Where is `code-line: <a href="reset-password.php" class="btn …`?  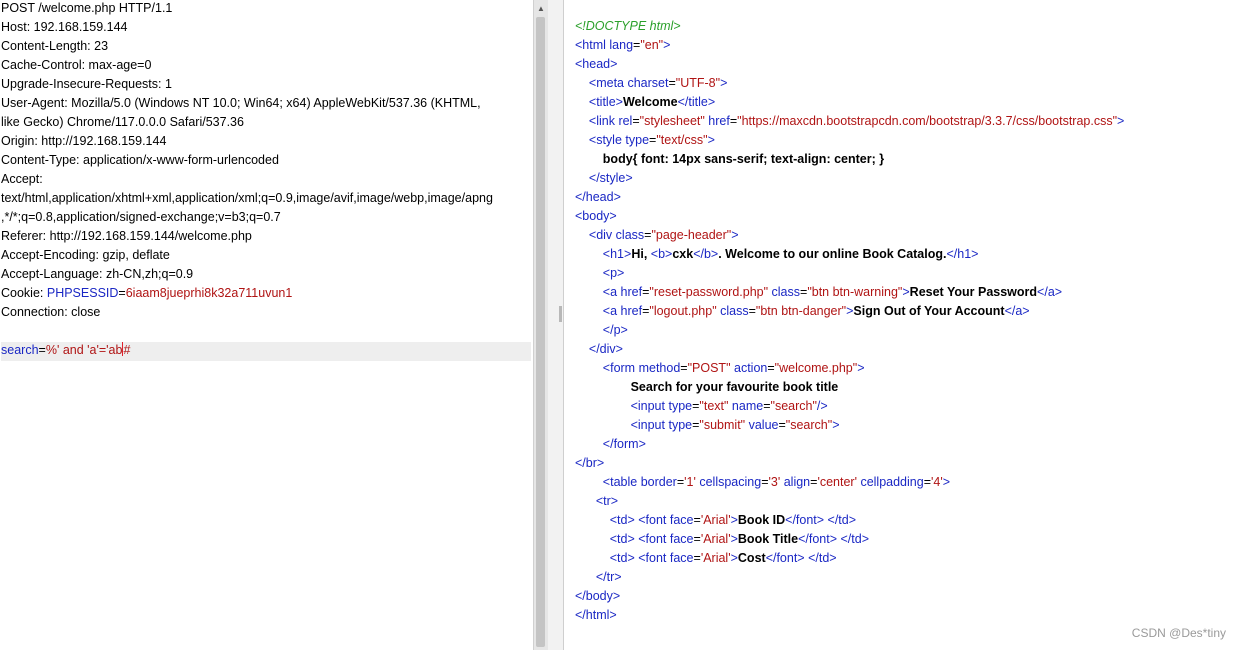
code-line: <a href="reset-password.php" class="btn … is located at coordinates (849, 292).